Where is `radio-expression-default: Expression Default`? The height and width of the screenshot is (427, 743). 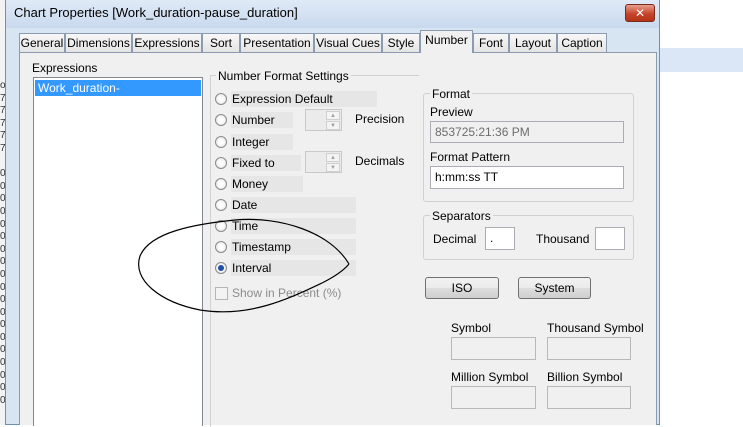
radio-expression-default: Expression Default is located at coordinates (300, 99).